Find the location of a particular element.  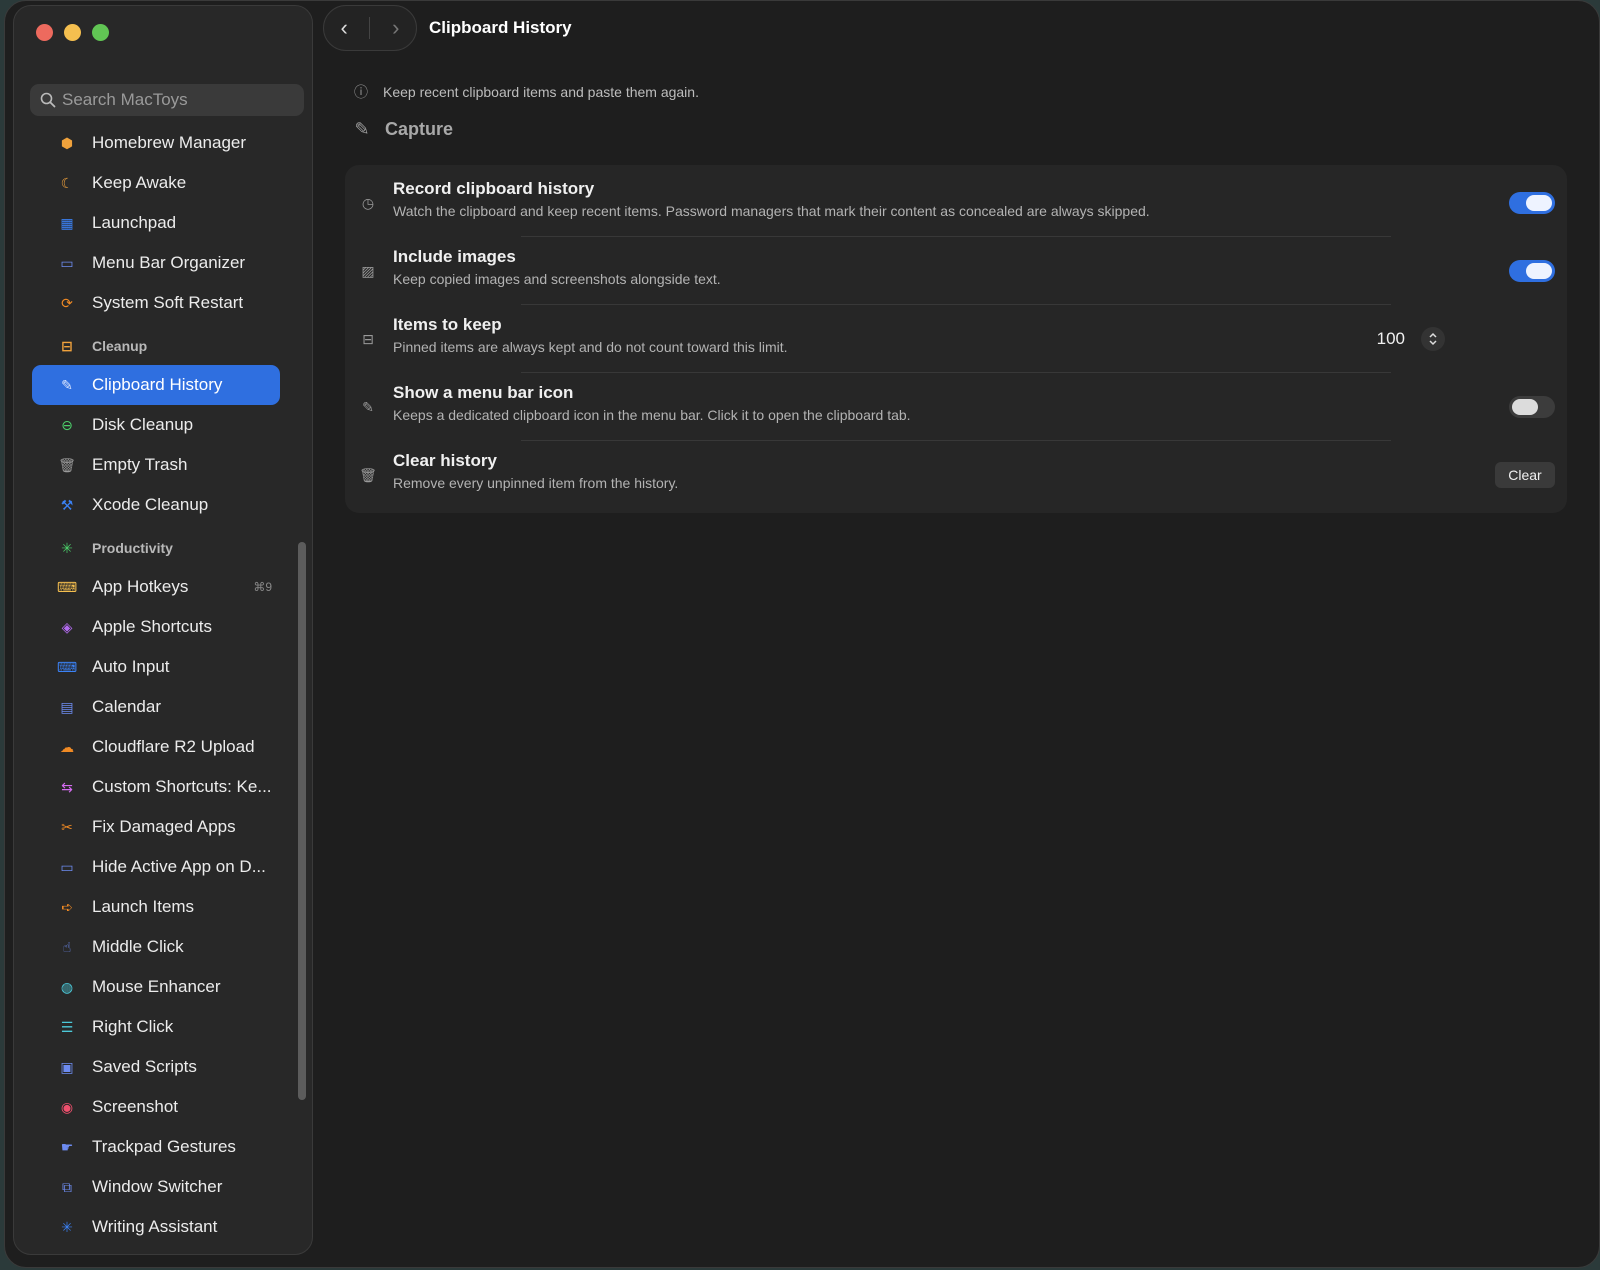

setting-label: Items to keep is located at coordinates (447, 324).